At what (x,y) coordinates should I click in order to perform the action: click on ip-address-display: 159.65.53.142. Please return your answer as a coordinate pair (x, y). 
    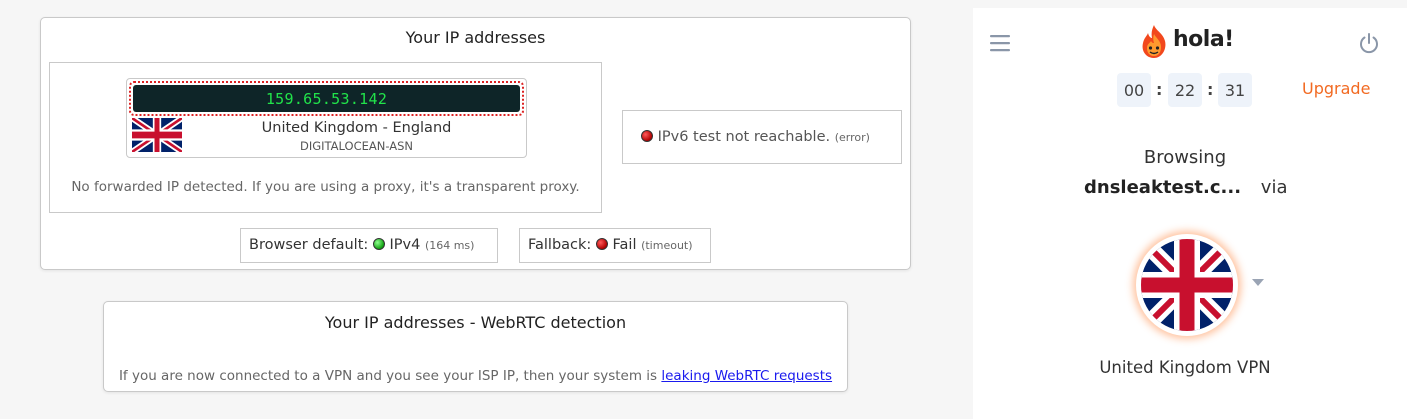
    Looking at the image, I should click on (326, 98).